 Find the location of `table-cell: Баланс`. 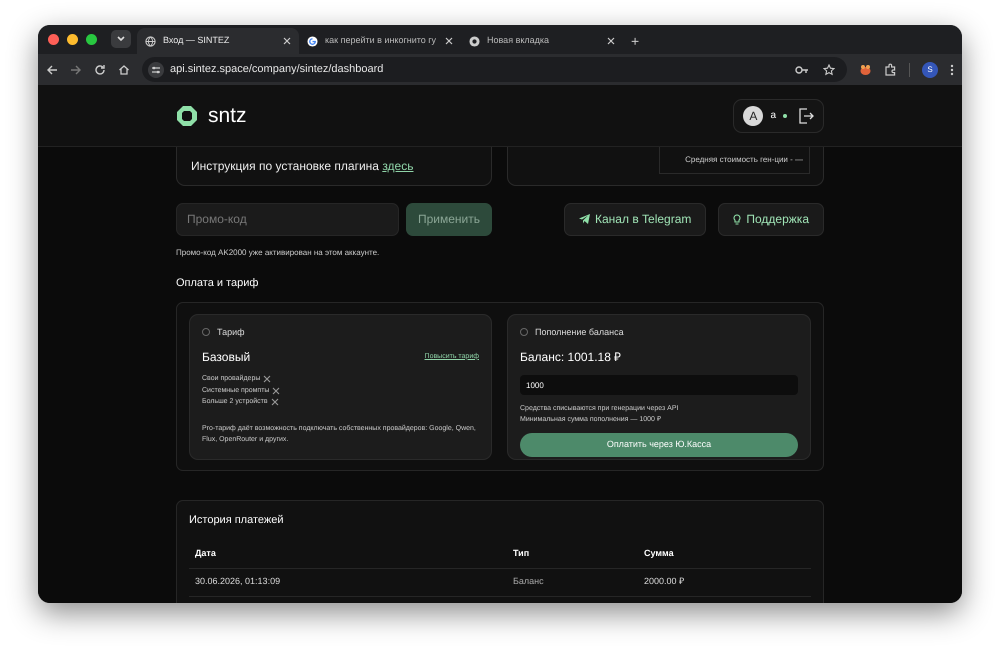

table-cell: Баланс is located at coordinates (572, 582).